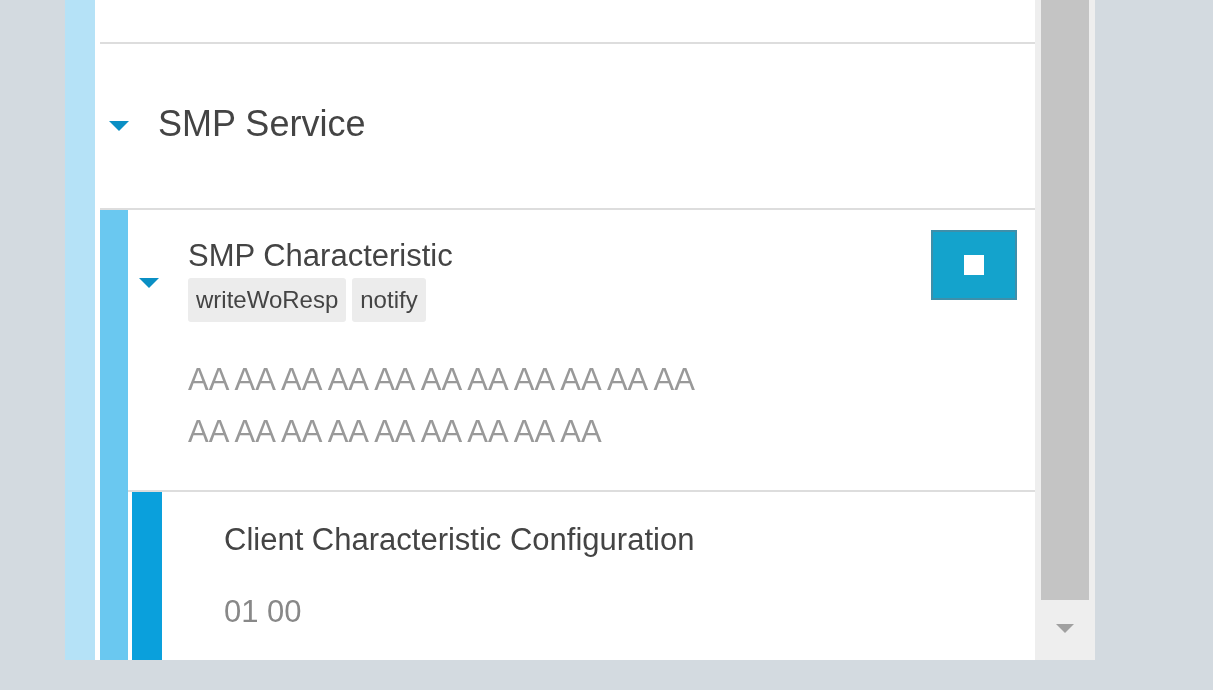 Image resolution: width=1213 pixels, height=690 pixels. I want to click on square-icon, so click(974, 265).